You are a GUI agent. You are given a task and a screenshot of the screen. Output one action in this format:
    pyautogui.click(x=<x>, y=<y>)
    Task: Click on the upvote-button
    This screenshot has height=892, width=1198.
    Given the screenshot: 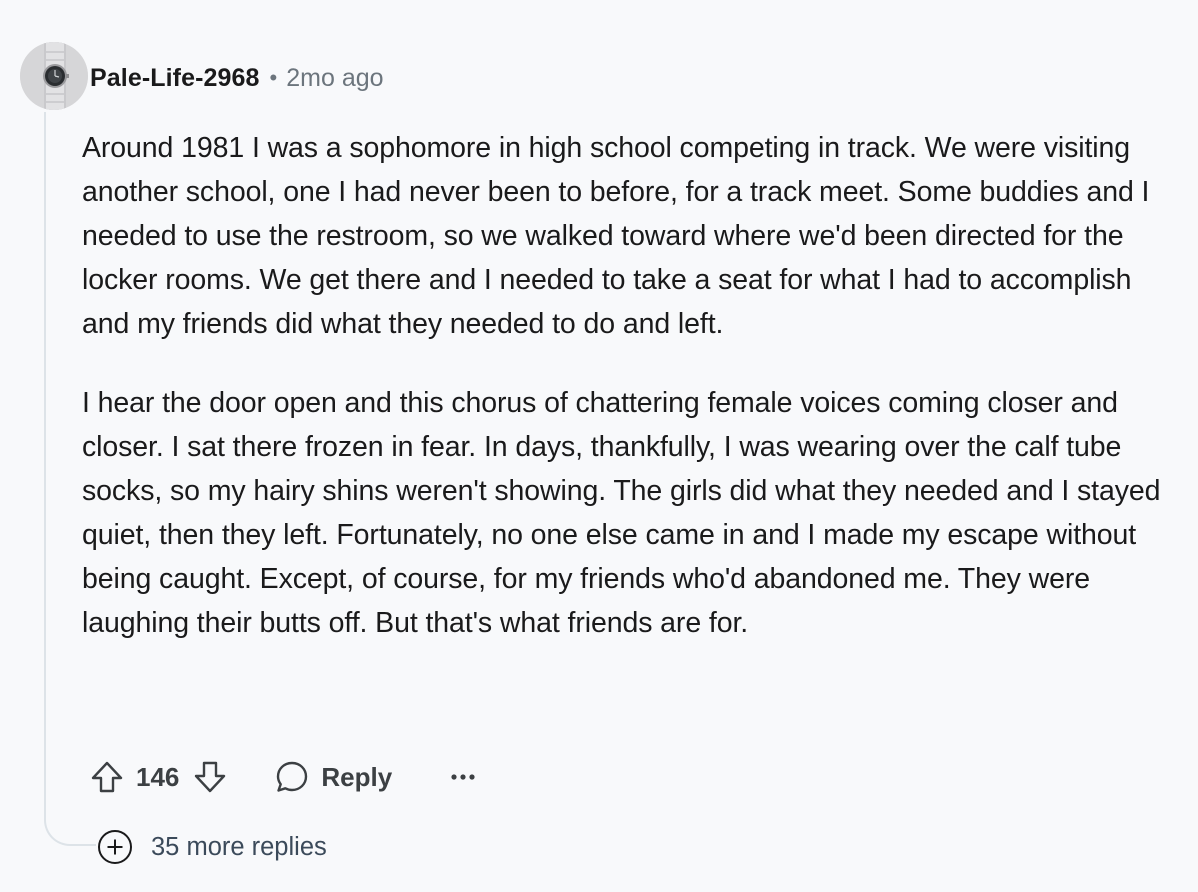 What is the action you would take?
    pyautogui.click(x=107, y=777)
    